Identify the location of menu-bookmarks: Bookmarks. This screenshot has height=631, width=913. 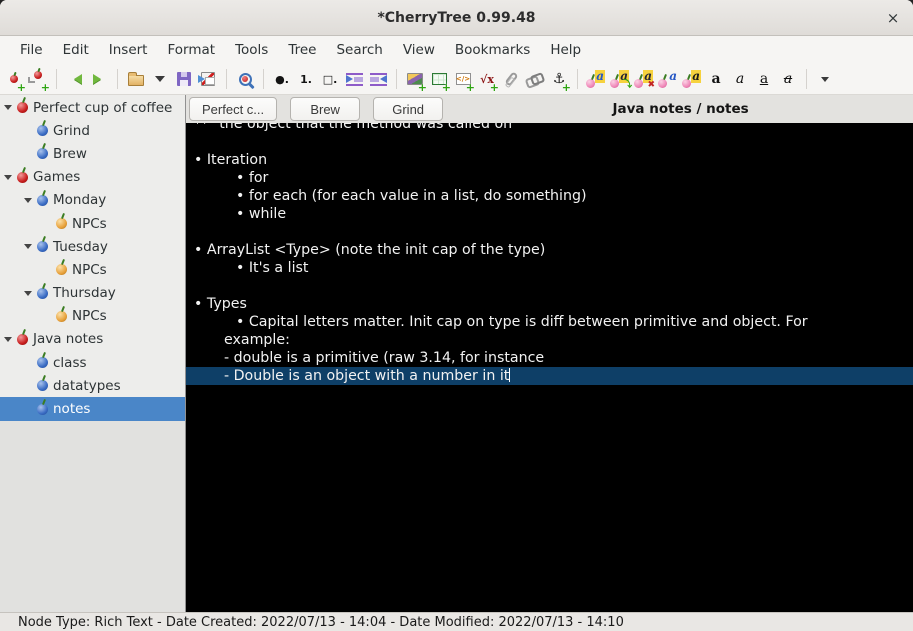
(492, 50).